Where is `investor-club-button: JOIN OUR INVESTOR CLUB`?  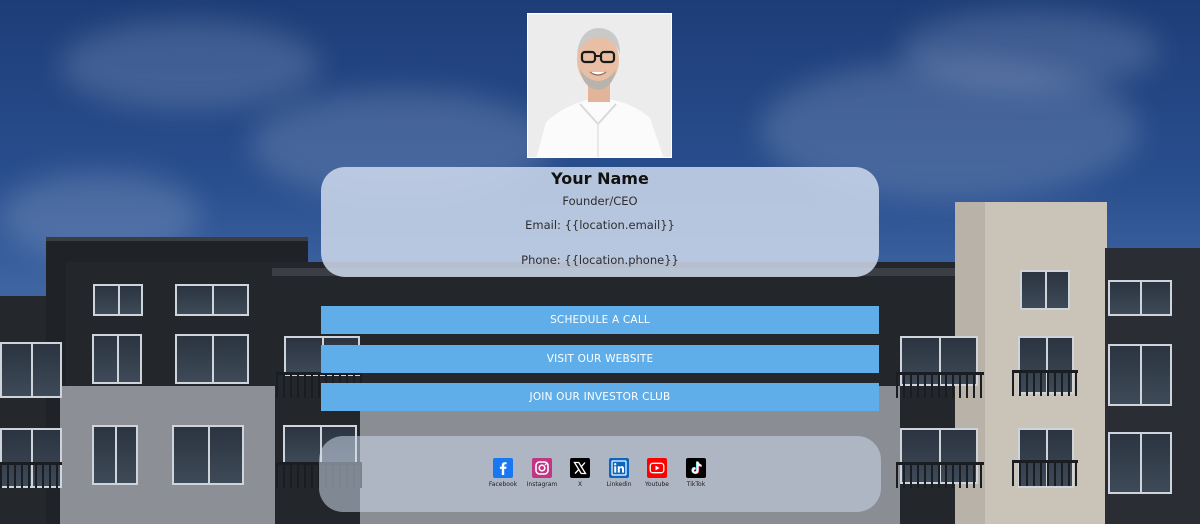 investor-club-button: JOIN OUR INVESTOR CLUB is located at coordinates (600, 397).